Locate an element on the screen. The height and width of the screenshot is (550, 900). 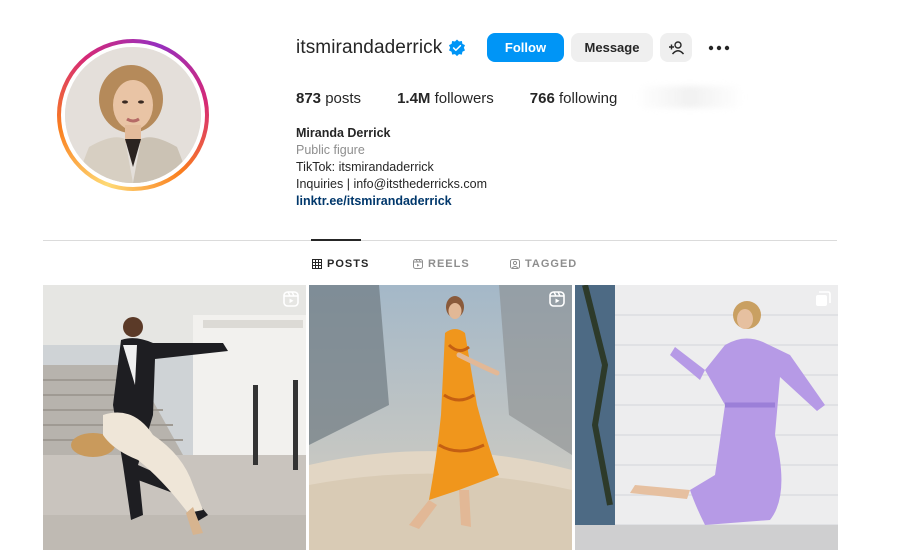
tagged-icon is located at coordinates (515, 264).